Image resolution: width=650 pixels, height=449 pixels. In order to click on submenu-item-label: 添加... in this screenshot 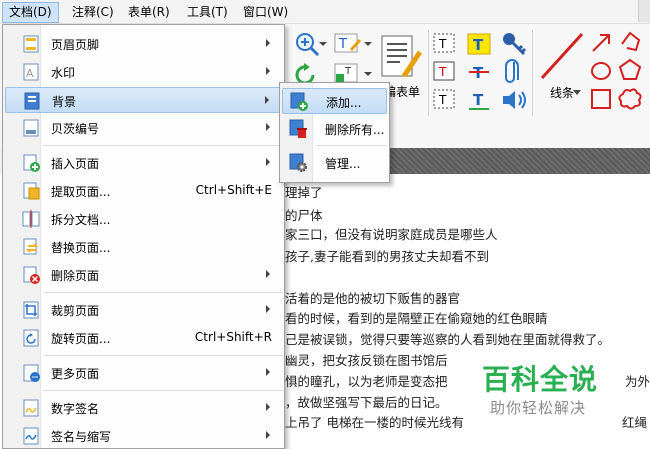, I will do `click(344, 103)`.